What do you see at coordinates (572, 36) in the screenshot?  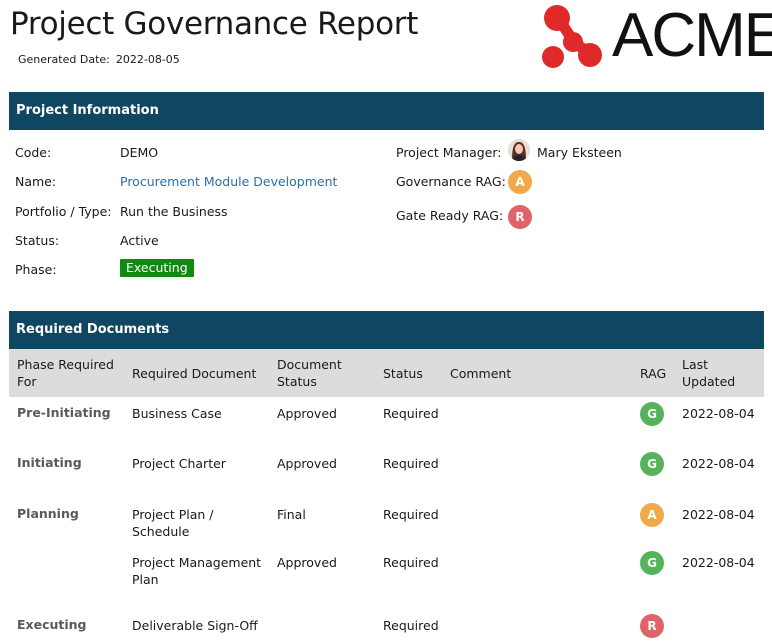 I see `acme-logo-icon` at bounding box center [572, 36].